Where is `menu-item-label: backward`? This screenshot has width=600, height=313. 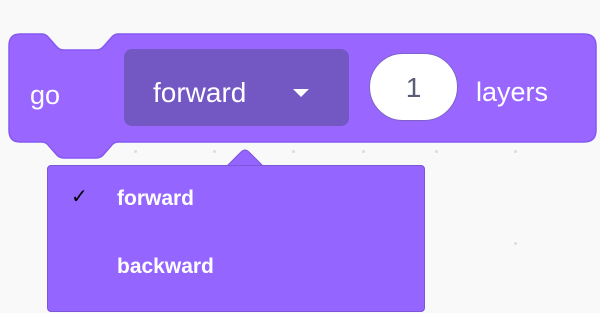 menu-item-label: backward is located at coordinates (165, 266).